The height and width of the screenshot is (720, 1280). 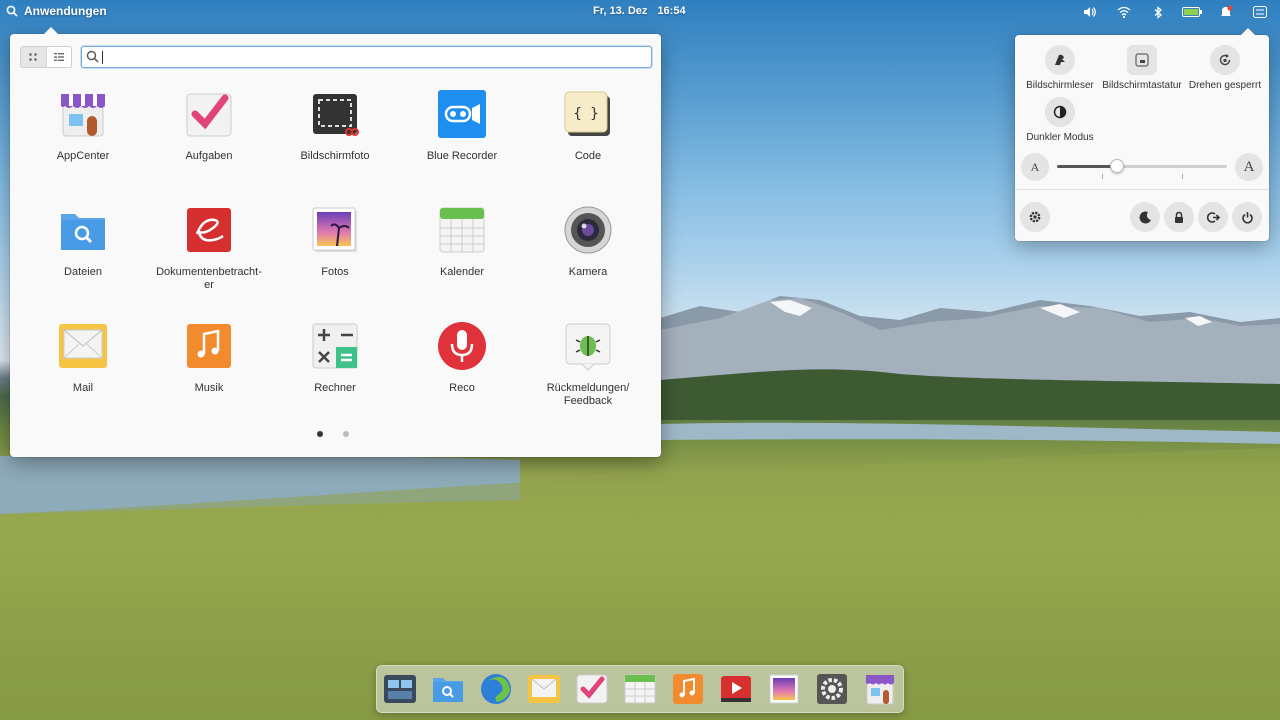 I want to click on music-icon, so click(x=688, y=689).